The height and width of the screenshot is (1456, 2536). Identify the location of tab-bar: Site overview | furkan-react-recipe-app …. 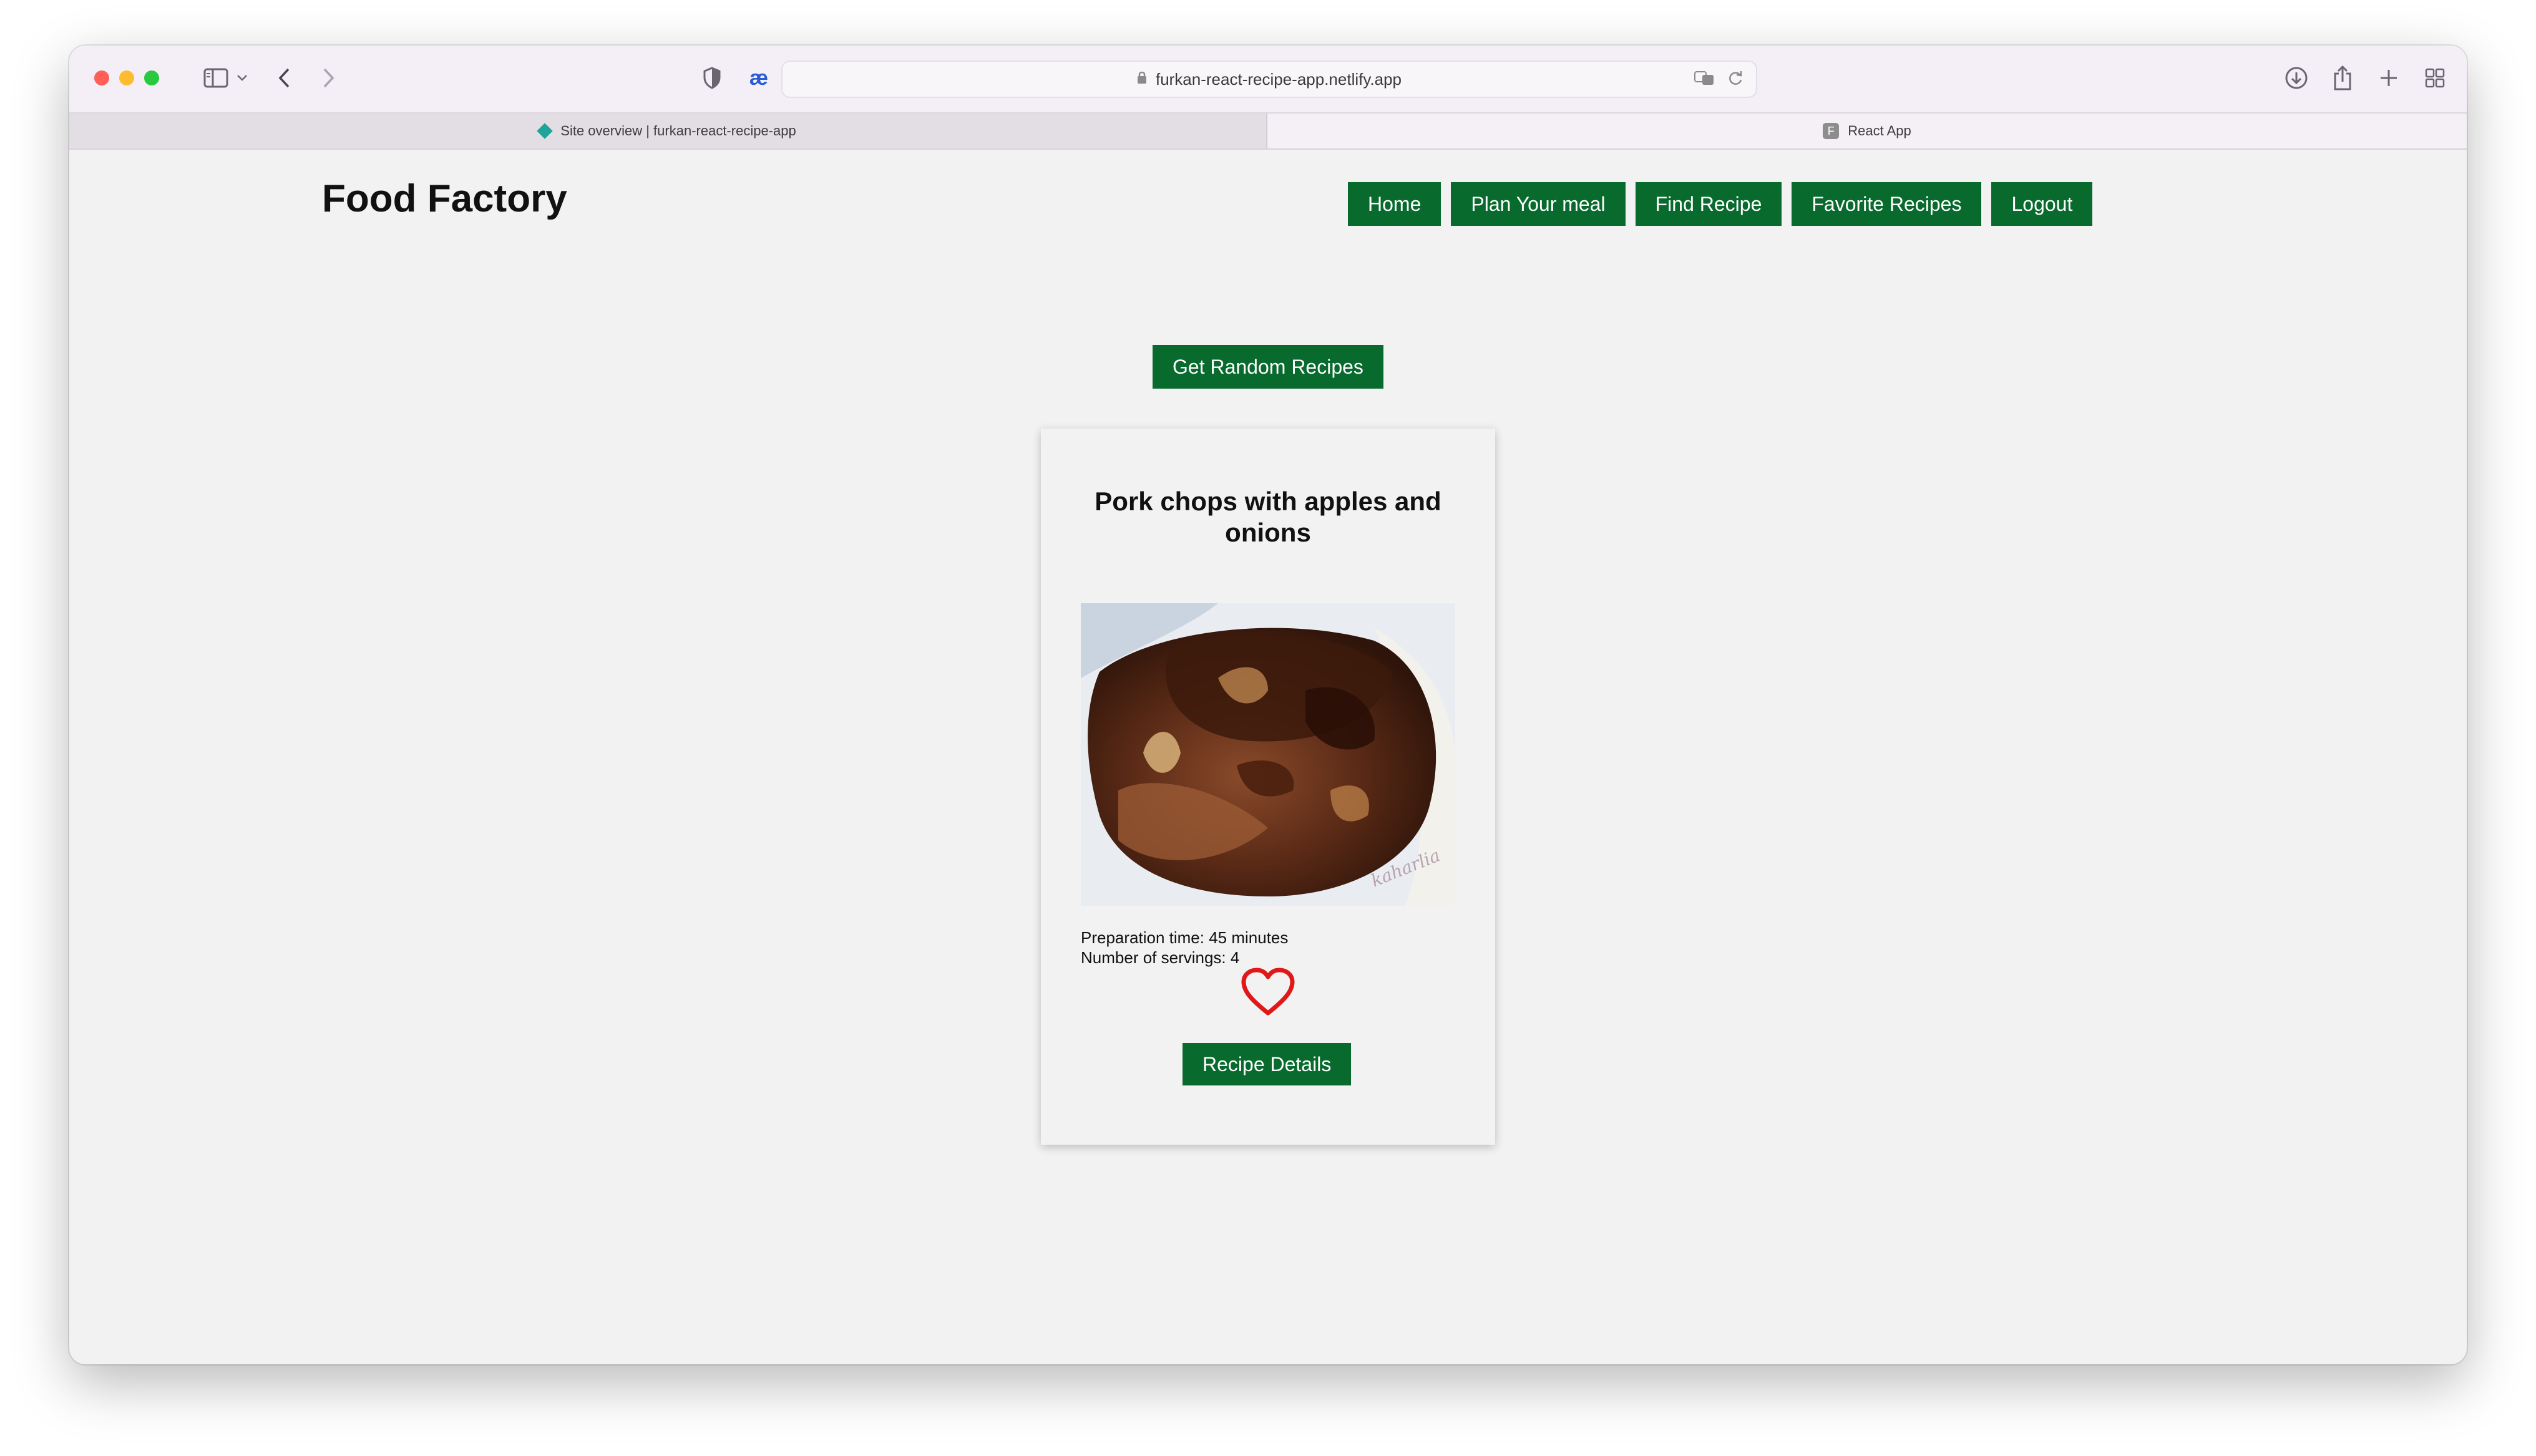
(1268, 132).